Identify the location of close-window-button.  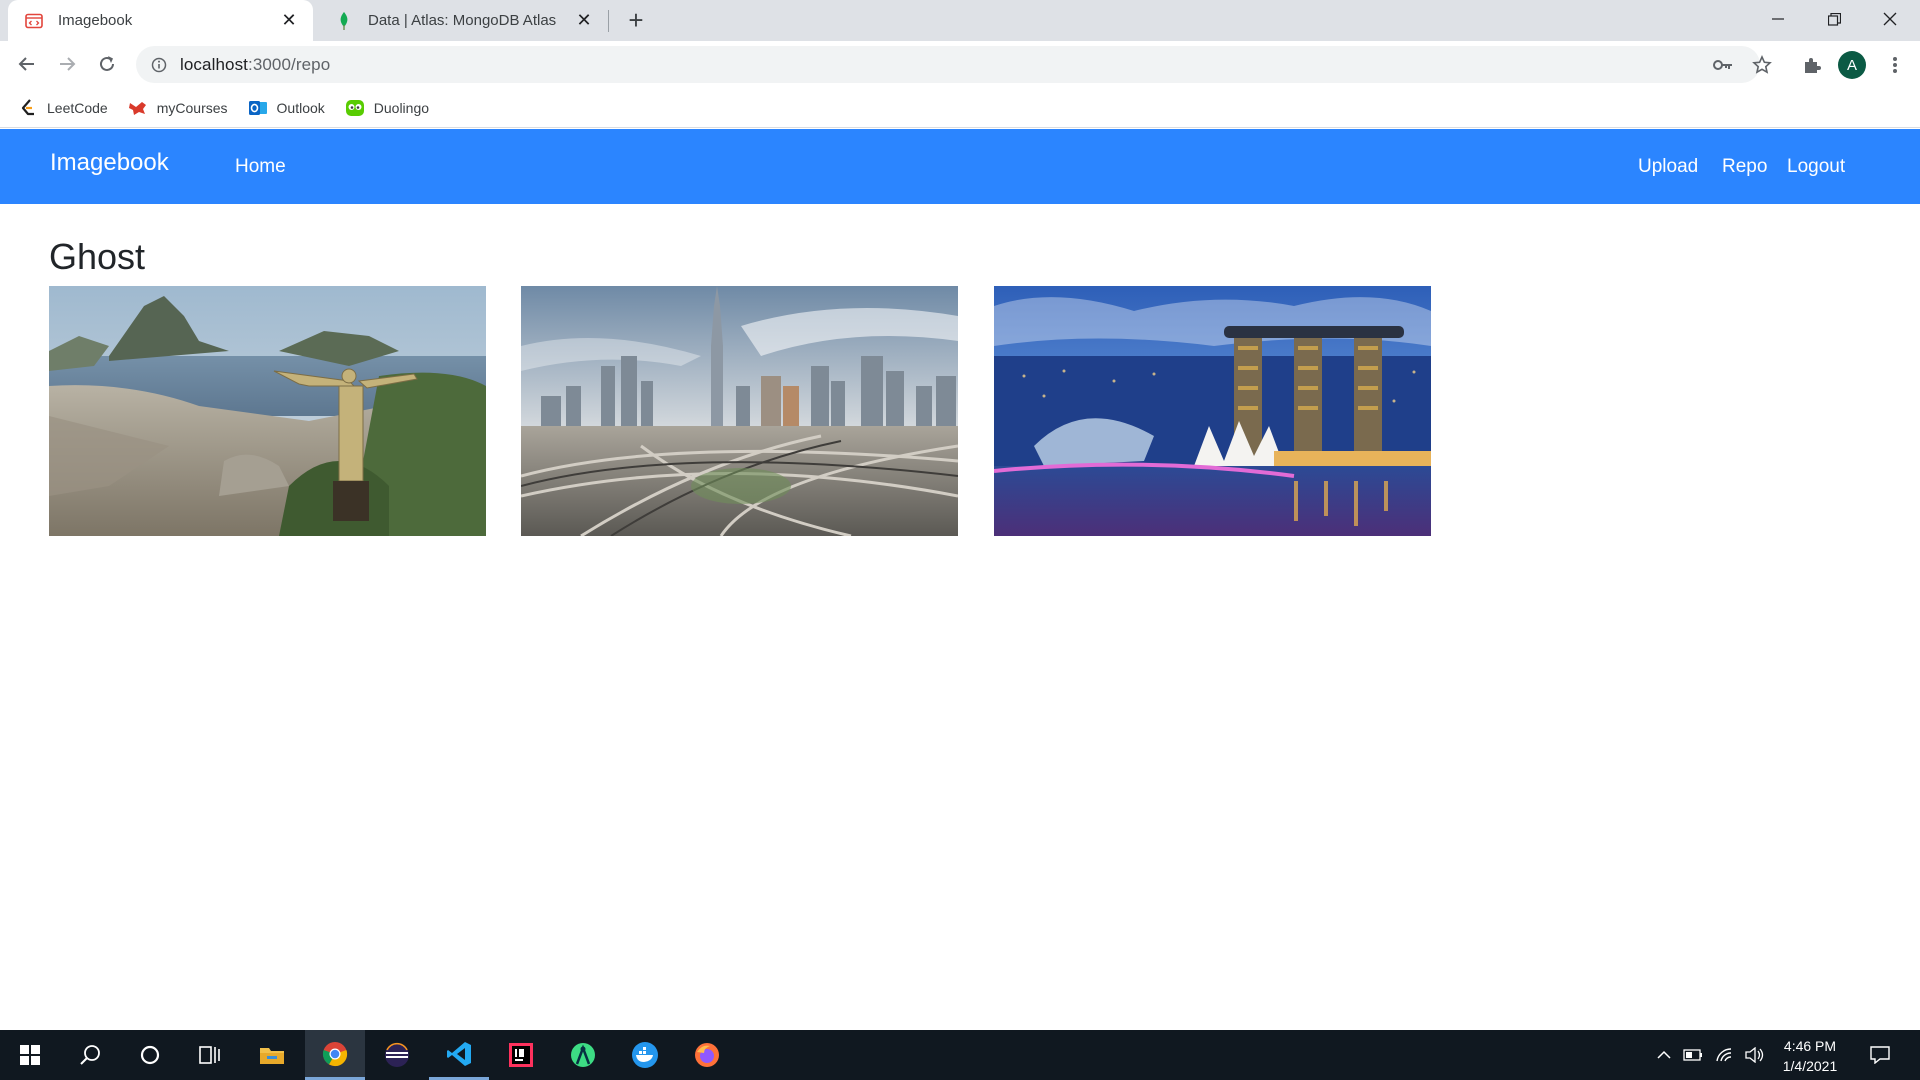
(1890, 19).